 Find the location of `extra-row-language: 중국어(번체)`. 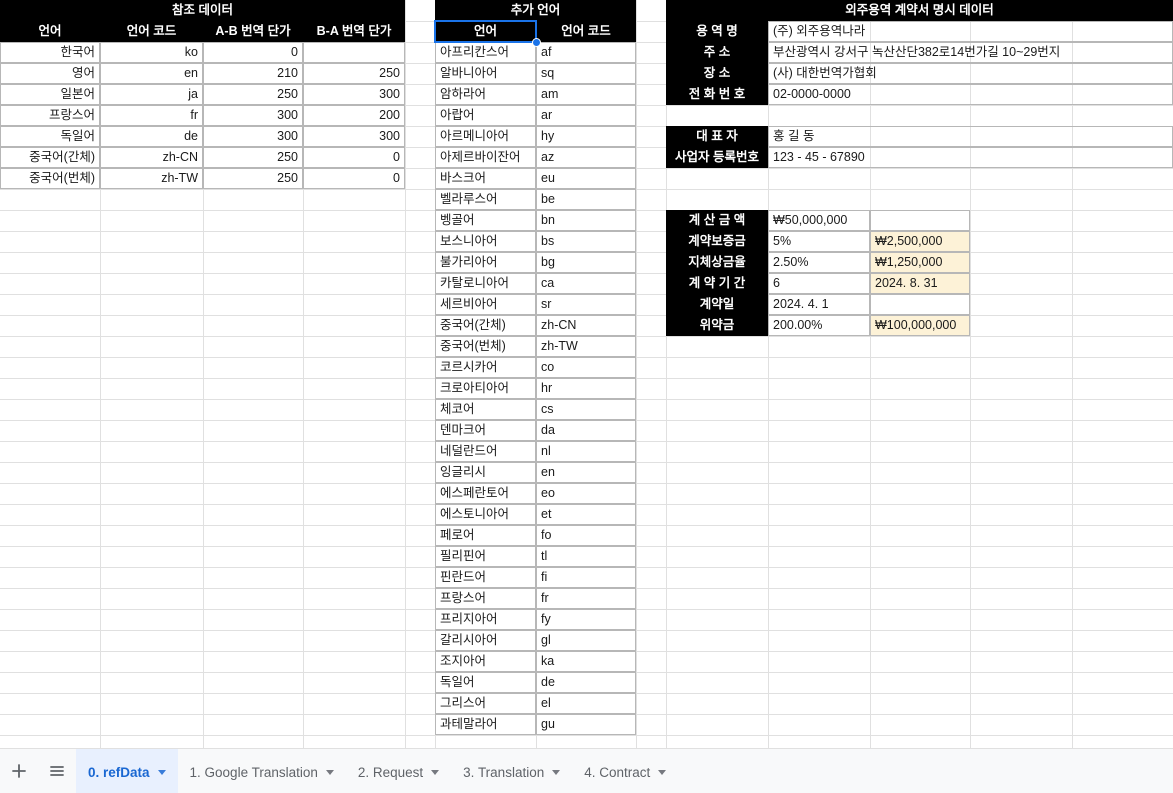

extra-row-language: 중국어(번체) is located at coordinates (485, 346).